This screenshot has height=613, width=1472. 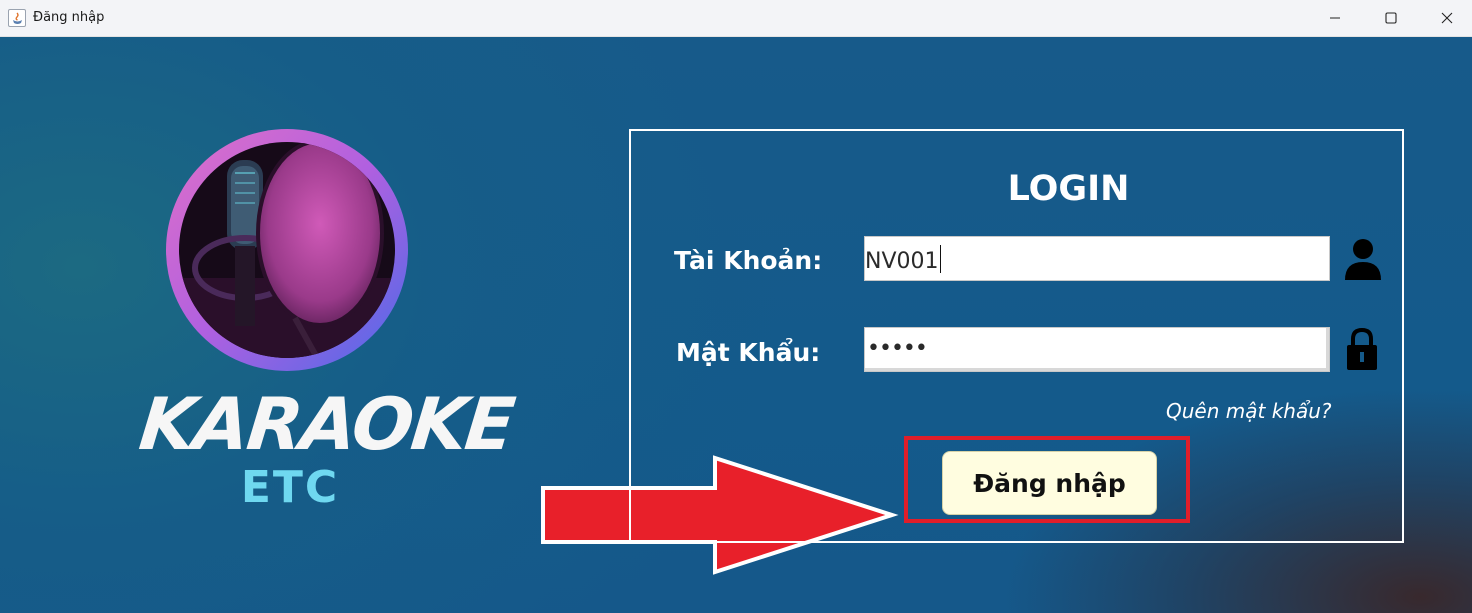 What do you see at coordinates (287, 250) in the screenshot?
I see `karaoke-logo-image` at bounding box center [287, 250].